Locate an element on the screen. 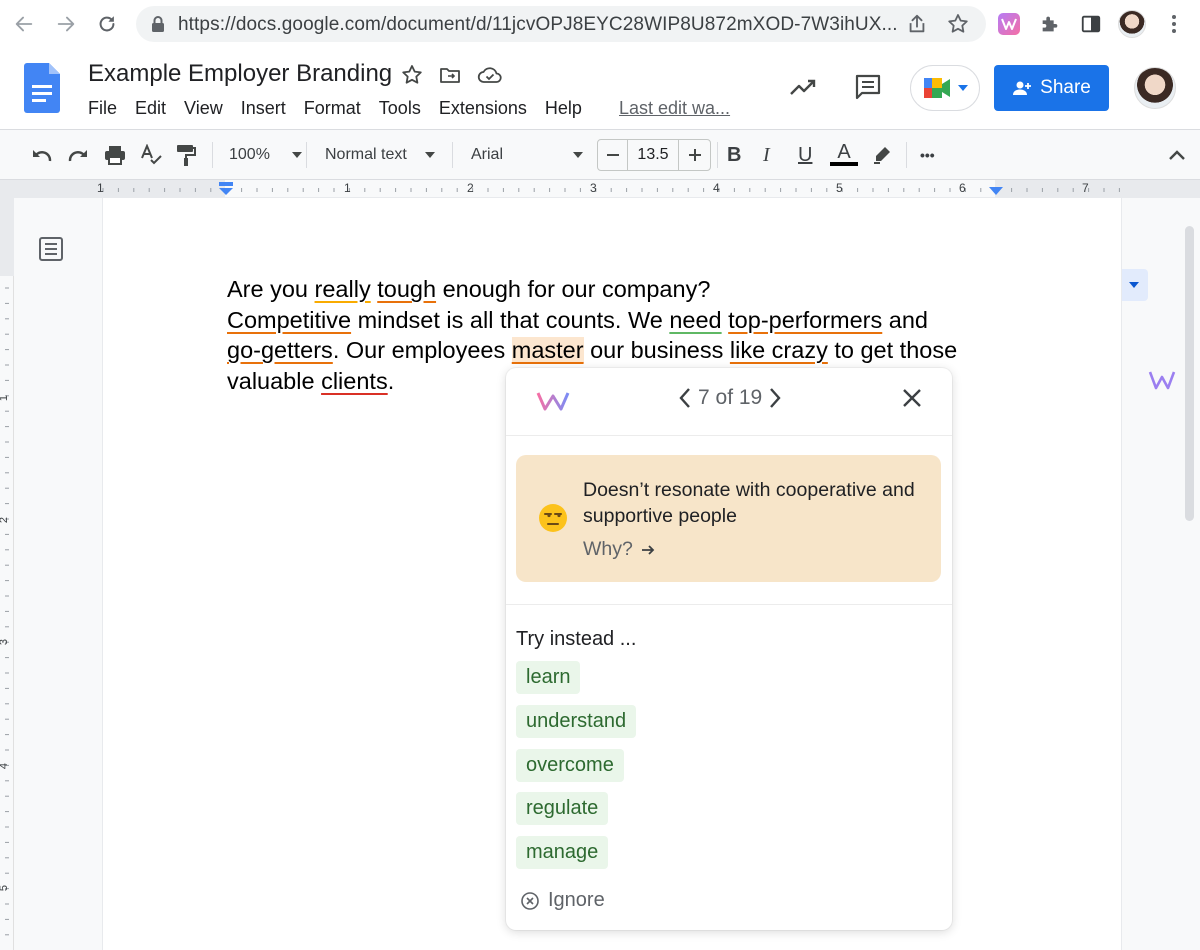 The height and width of the screenshot is (950, 1200). issue-counter: 7 of 19 is located at coordinates (730, 398).